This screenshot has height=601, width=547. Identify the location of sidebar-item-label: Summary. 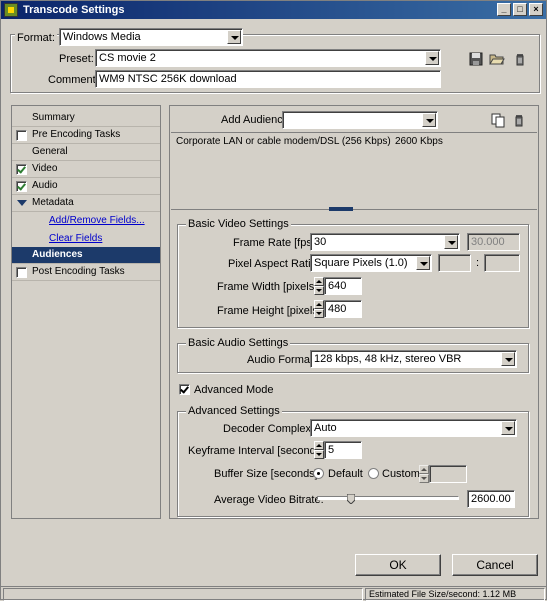
(53, 117).